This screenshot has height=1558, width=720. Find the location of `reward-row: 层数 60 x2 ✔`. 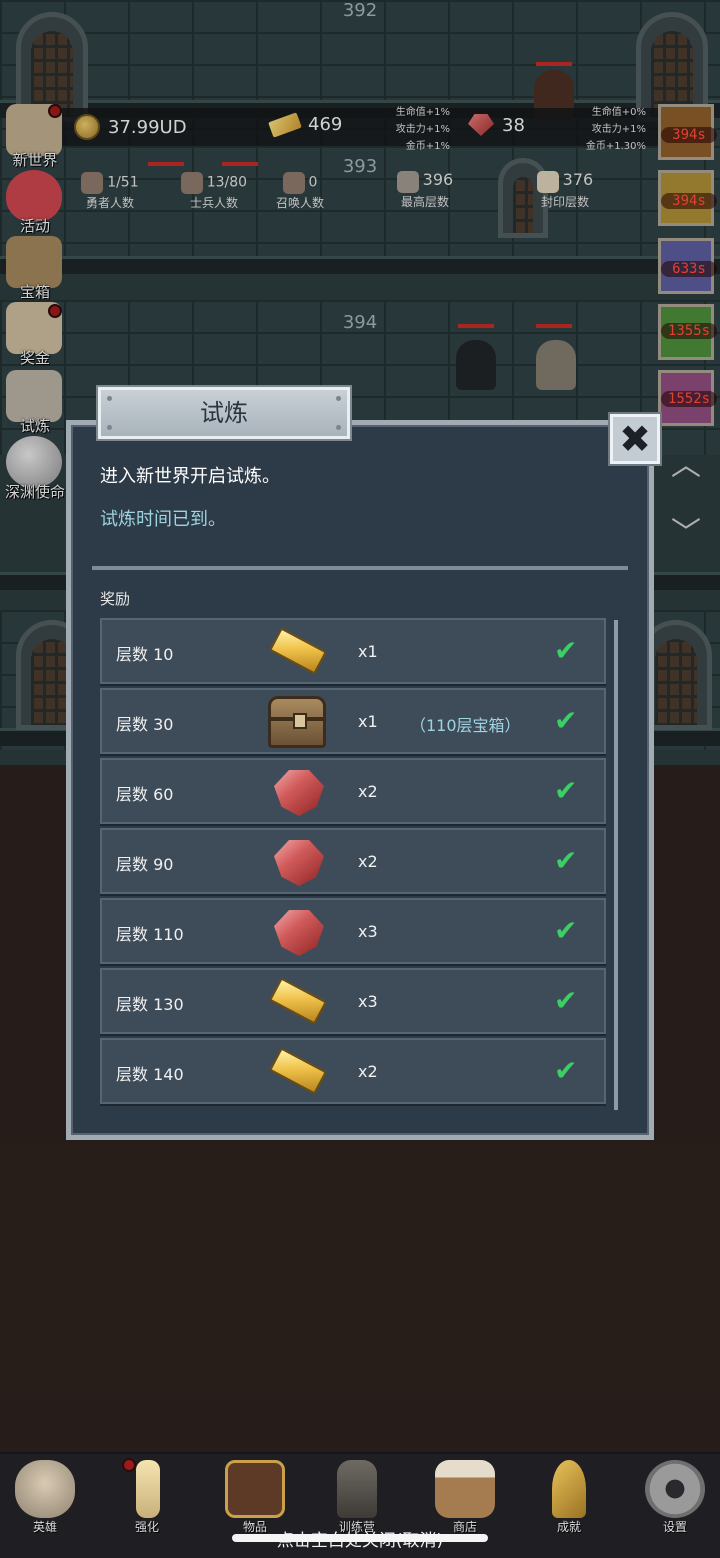

reward-row: 层数 60 x2 ✔ is located at coordinates (353, 791).